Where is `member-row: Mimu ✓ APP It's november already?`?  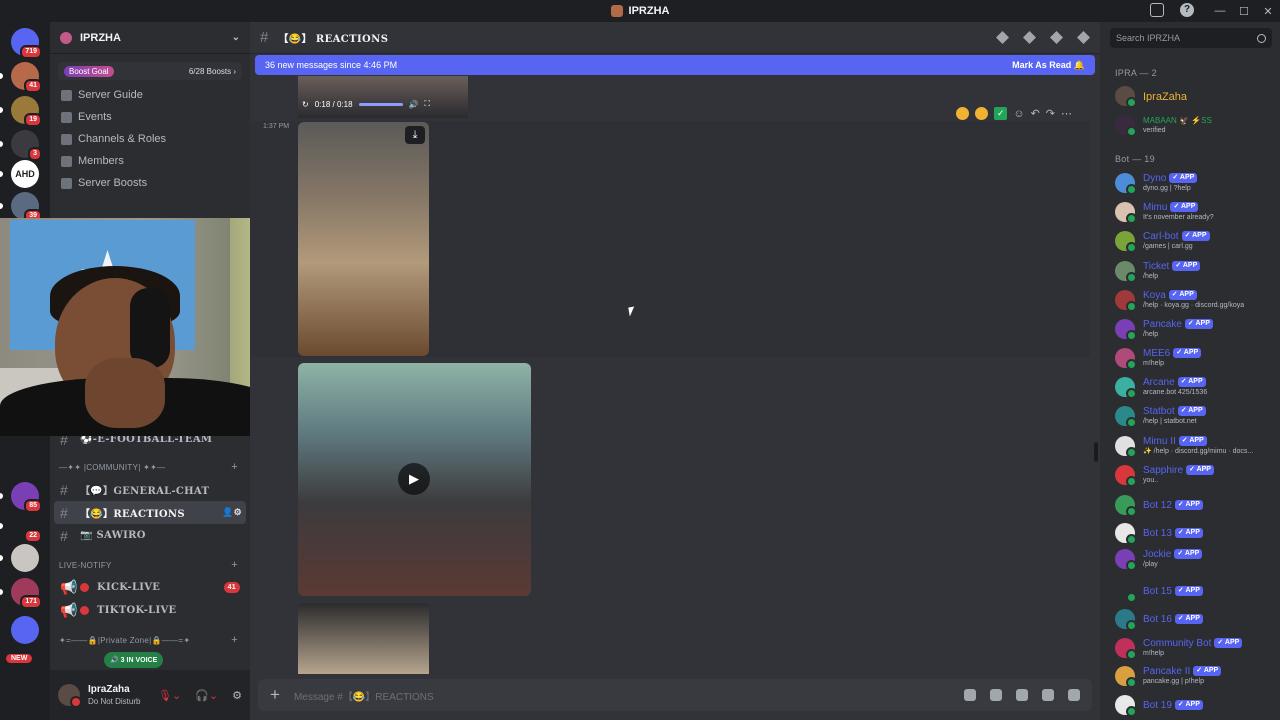 member-row: Mimu ✓ APP It's november already? is located at coordinates (1195, 212).